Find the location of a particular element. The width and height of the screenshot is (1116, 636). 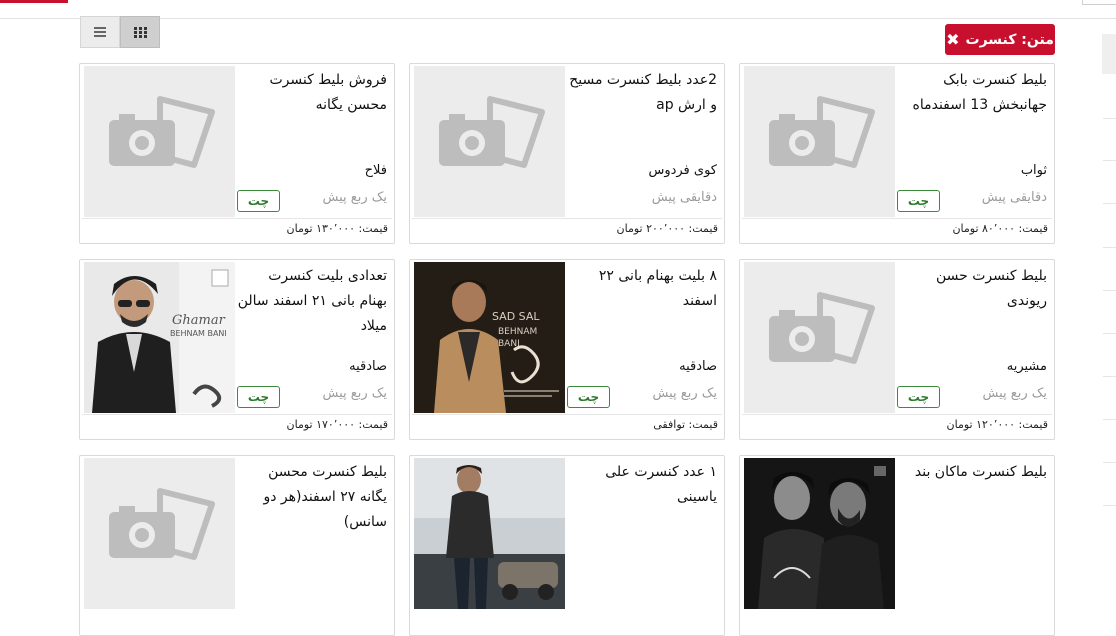

listing-price: قیمت: ۱۳۰٬۰۰۰ تومان is located at coordinates (337, 228).